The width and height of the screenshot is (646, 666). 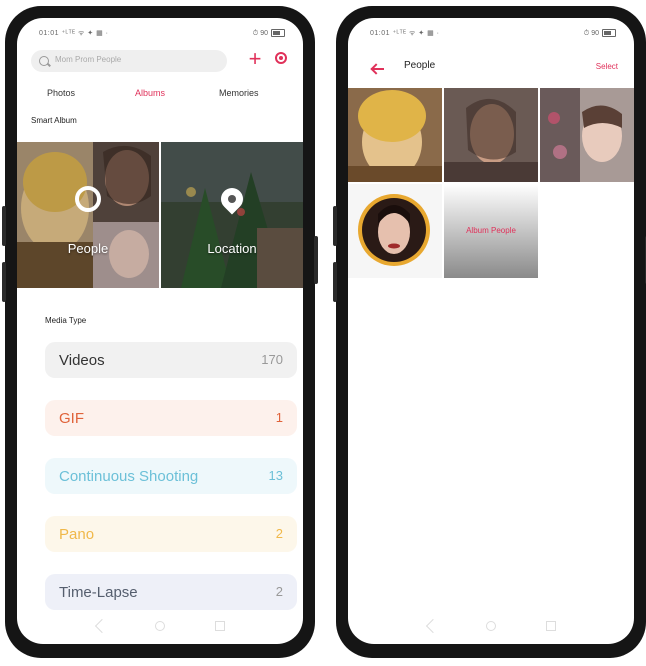 What do you see at coordinates (378, 69) in the screenshot?
I see `back-arrow-icon` at bounding box center [378, 69].